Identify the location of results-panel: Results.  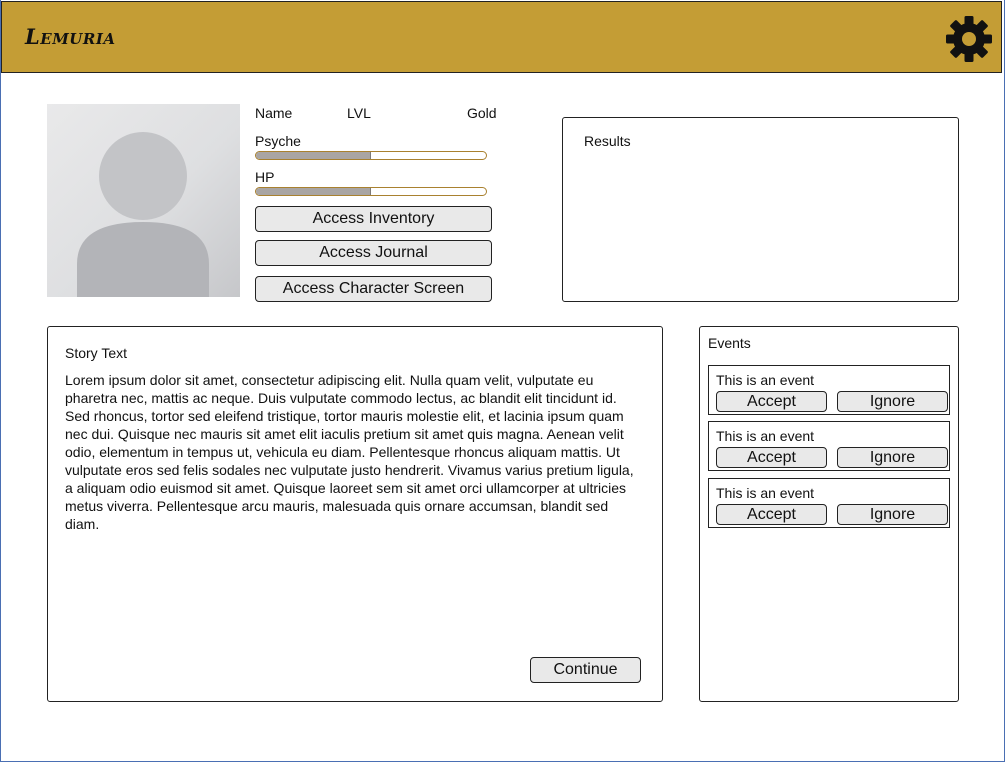
(760, 209).